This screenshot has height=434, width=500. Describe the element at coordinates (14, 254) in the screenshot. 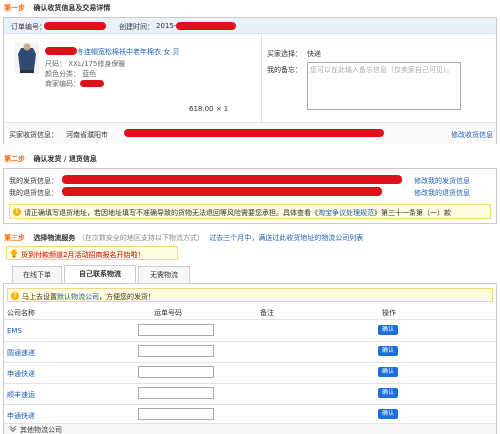

I see `bulb-icon` at that location.